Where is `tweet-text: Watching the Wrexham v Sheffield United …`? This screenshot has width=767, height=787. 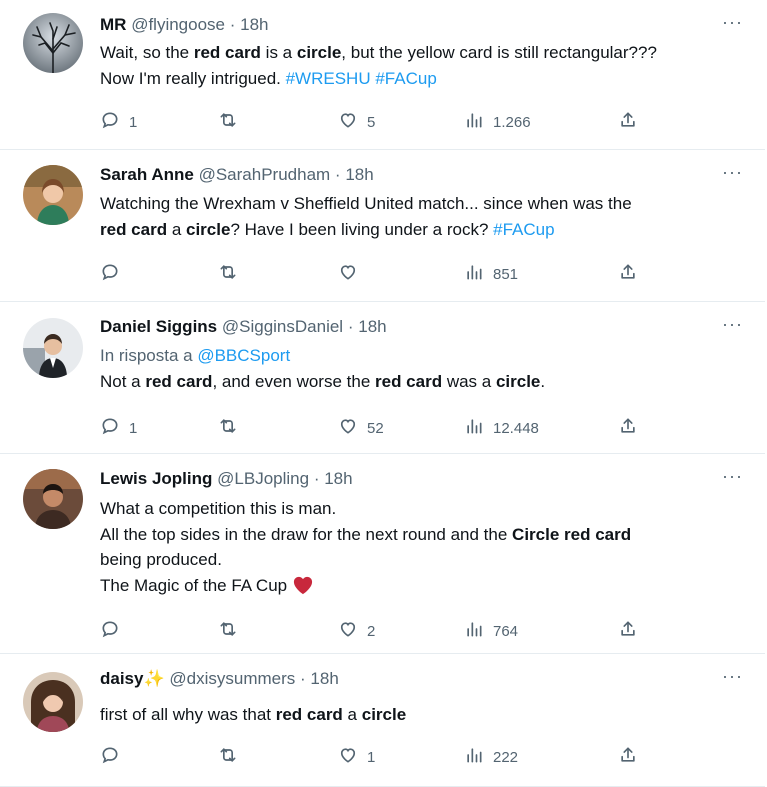
tweet-text: Watching the Wrexham v Sheffield United … is located at coordinates (425, 216).